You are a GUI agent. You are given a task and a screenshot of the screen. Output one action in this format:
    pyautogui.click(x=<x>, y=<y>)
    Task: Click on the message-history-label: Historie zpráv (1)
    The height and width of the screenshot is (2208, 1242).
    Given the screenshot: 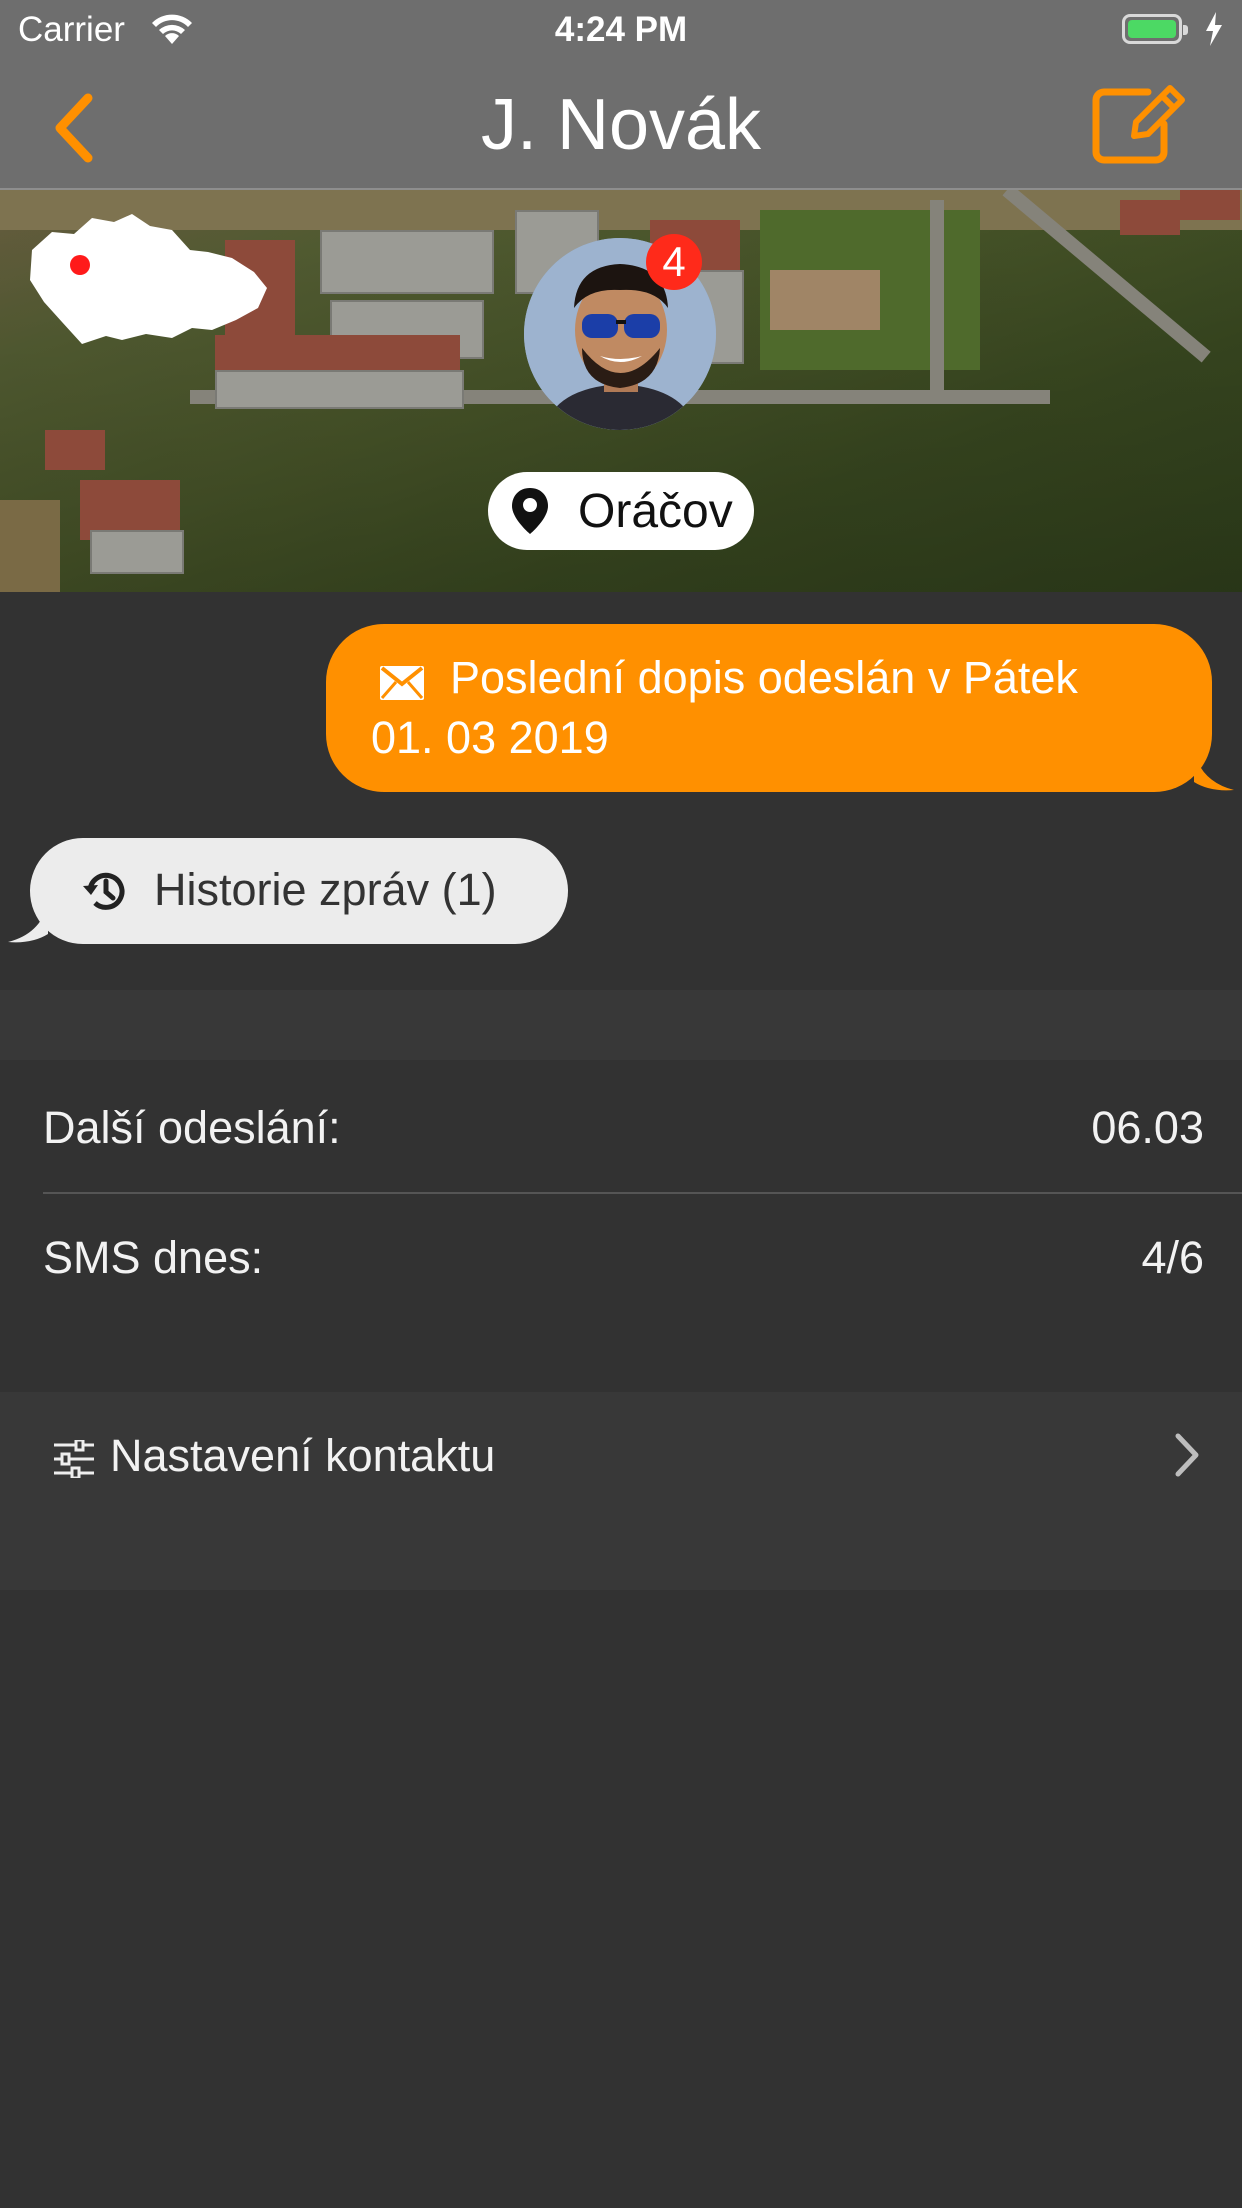 What is the action you would take?
    pyautogui.click(x=325, y=889)
    